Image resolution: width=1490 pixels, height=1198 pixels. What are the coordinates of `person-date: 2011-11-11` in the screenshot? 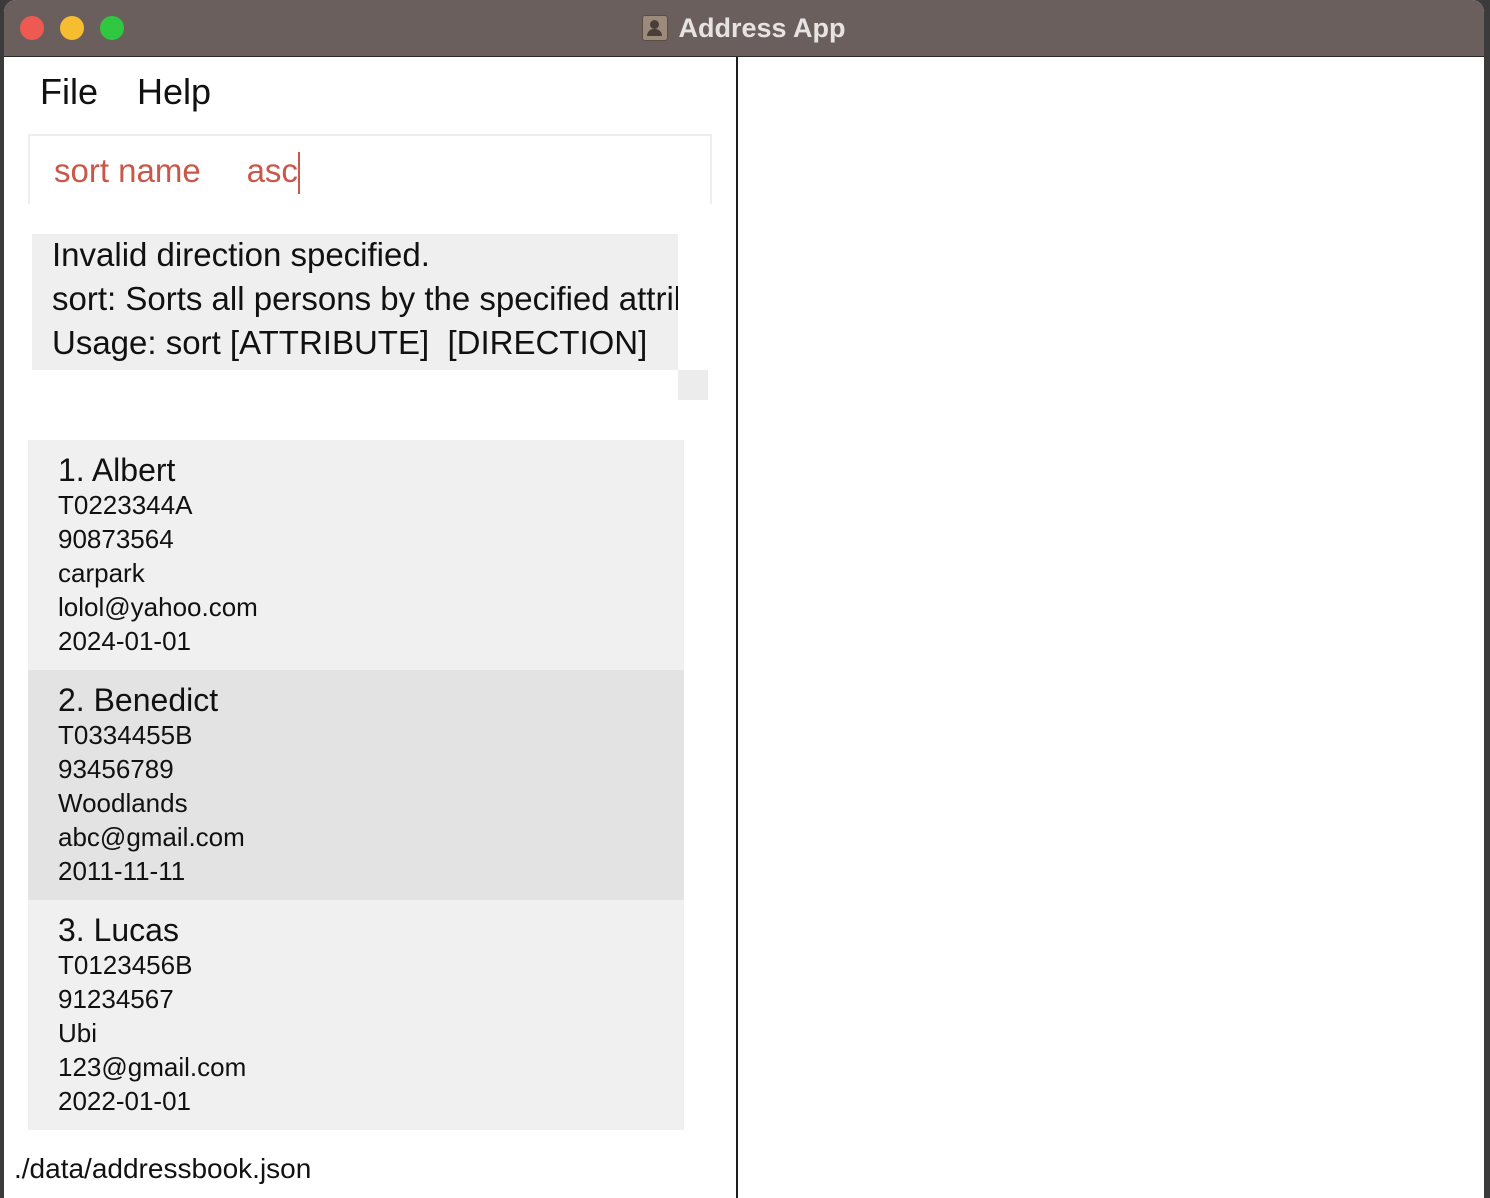 It's located at (122, 871).